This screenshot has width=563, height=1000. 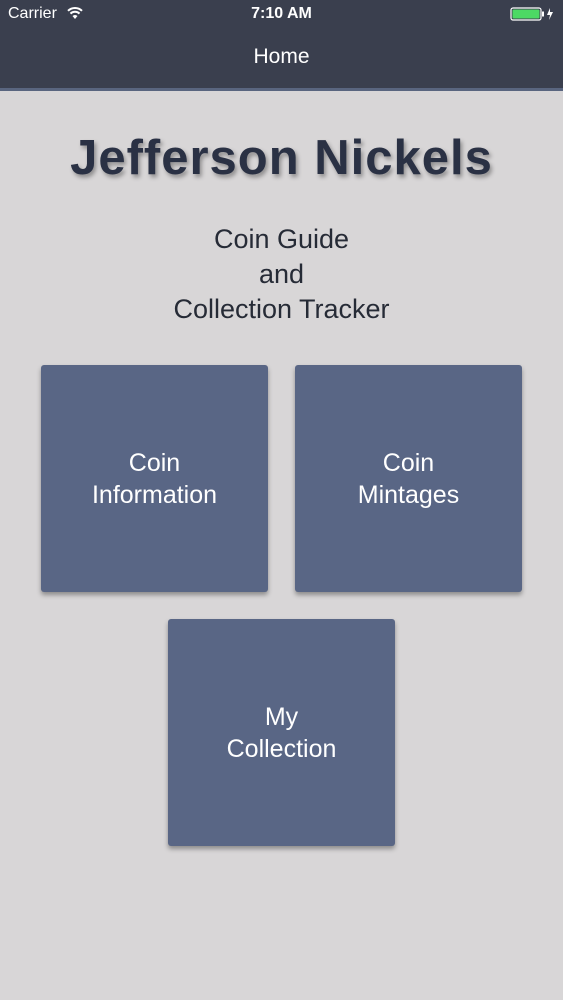 What do you see at coordinates (154, 494) in the screenshot?
I see `tile-label-line: Information` at bounding box center [154, 494].